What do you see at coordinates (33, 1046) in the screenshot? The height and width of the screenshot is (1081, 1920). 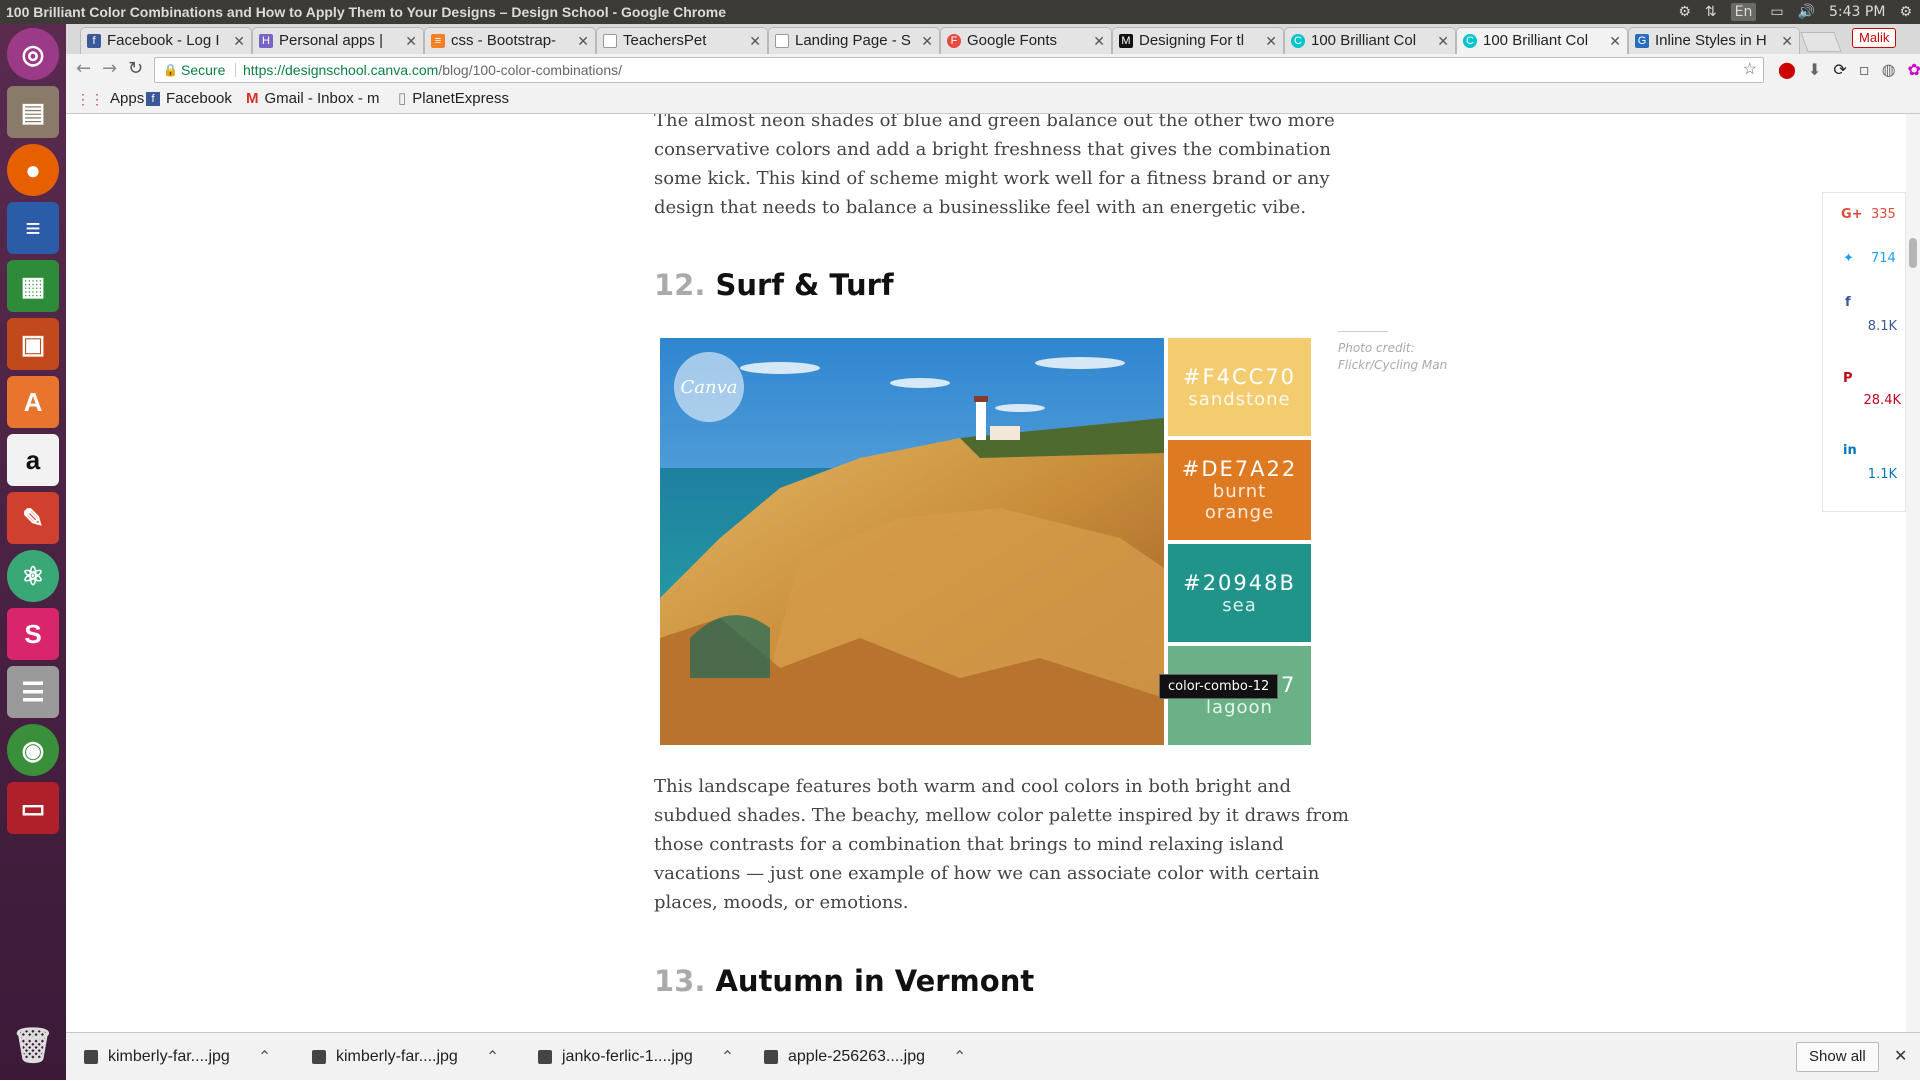 I see `trash-icon: 🗑` at bounding box center [33, 1046].